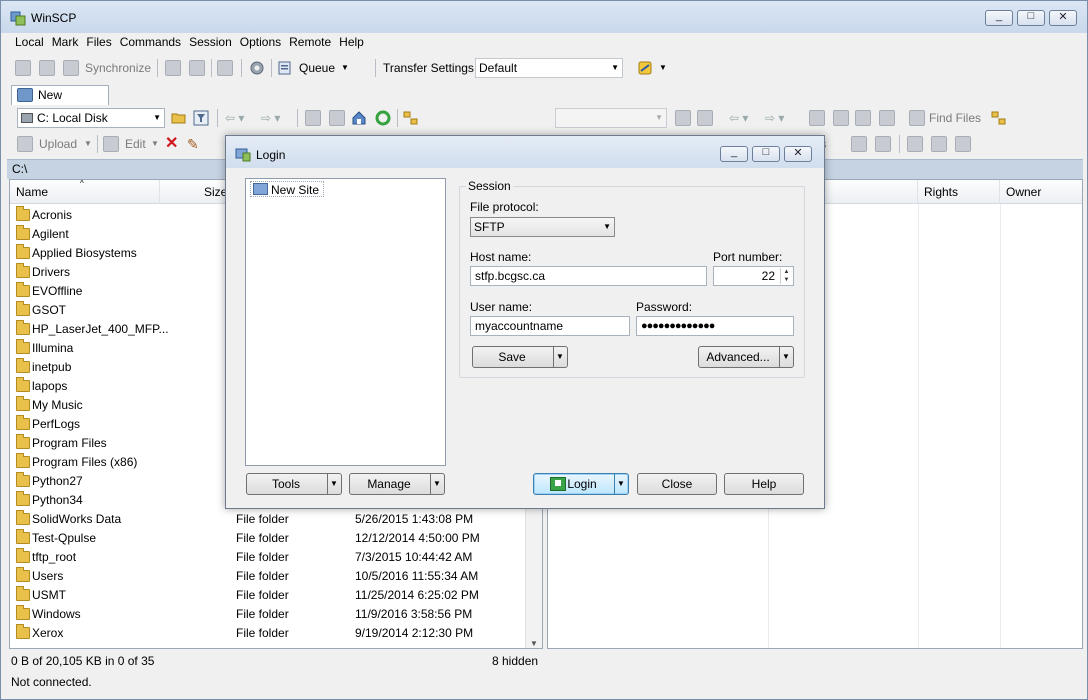  What do you see at coordinates (560, 357) in the screenshot?
I see `save-dropdown-icon` at bounding box center [560, 357].